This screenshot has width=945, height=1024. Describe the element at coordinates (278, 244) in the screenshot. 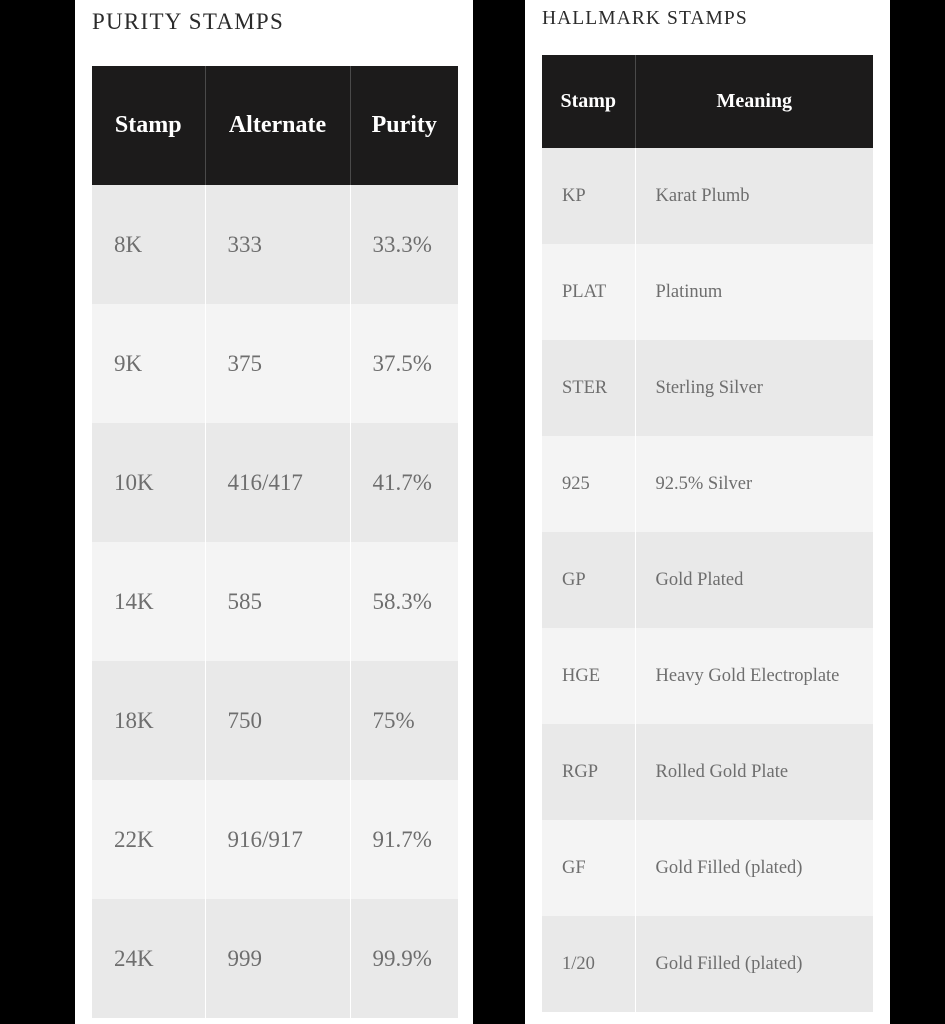

I see `cell-alternate: 333` at that location.